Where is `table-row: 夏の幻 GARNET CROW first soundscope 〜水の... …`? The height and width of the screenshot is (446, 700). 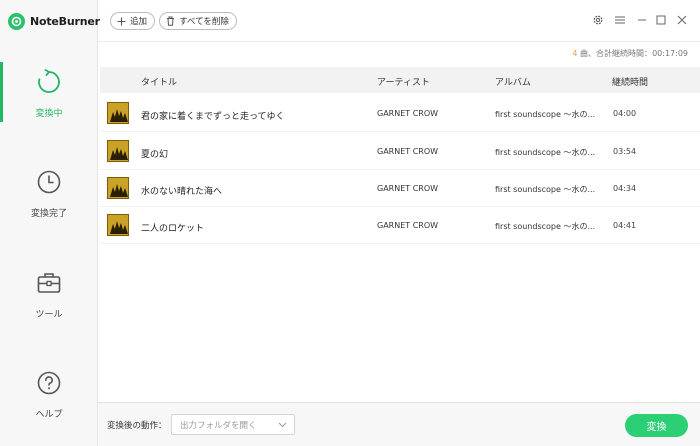
table-row: 夏の幻 GARNET CROW first soundscope 〜水の... … is located at coordinates (400, 151).